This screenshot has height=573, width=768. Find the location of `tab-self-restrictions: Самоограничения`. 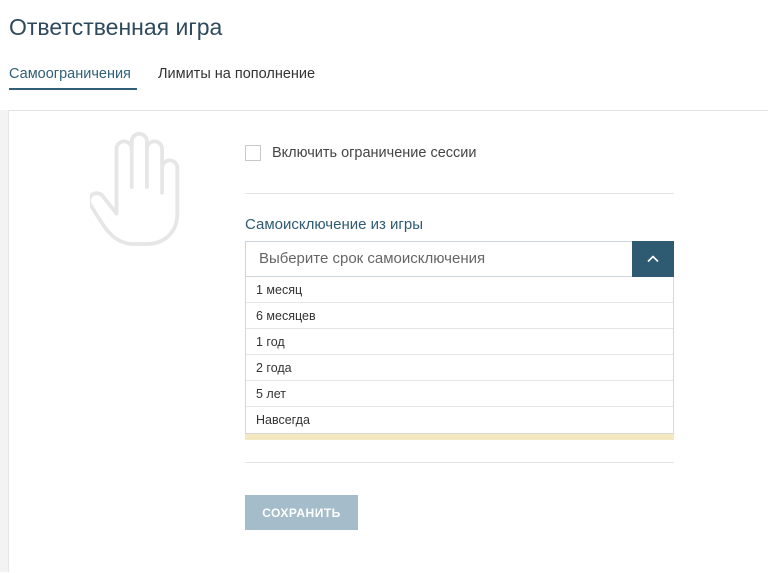

tab-self-restrictions: Самоограничения is located at coordinates (73, 78).